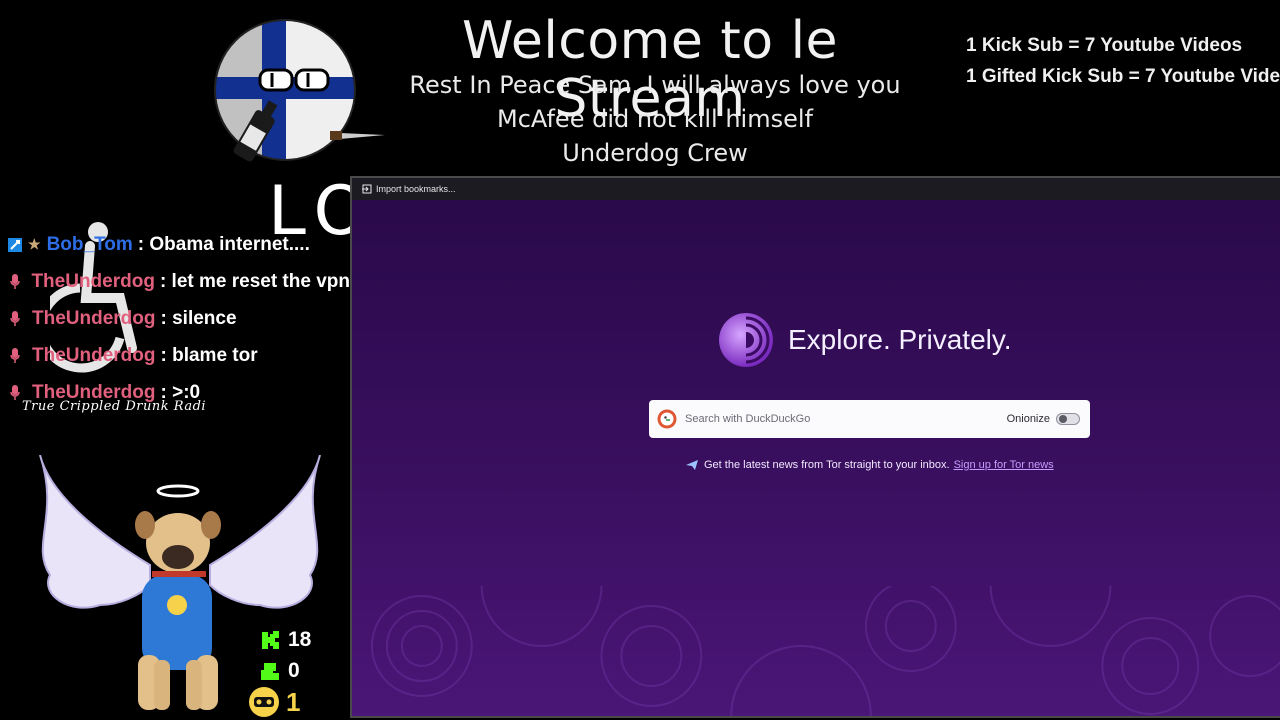  Describe the element at coordinates (367, 189) in the screenshot. I see `import-icon` at that location.